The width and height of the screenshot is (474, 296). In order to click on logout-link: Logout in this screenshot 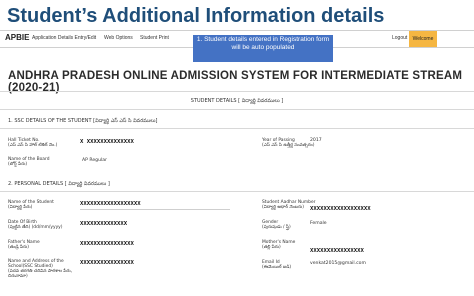, I will do `click(399, 38)`.